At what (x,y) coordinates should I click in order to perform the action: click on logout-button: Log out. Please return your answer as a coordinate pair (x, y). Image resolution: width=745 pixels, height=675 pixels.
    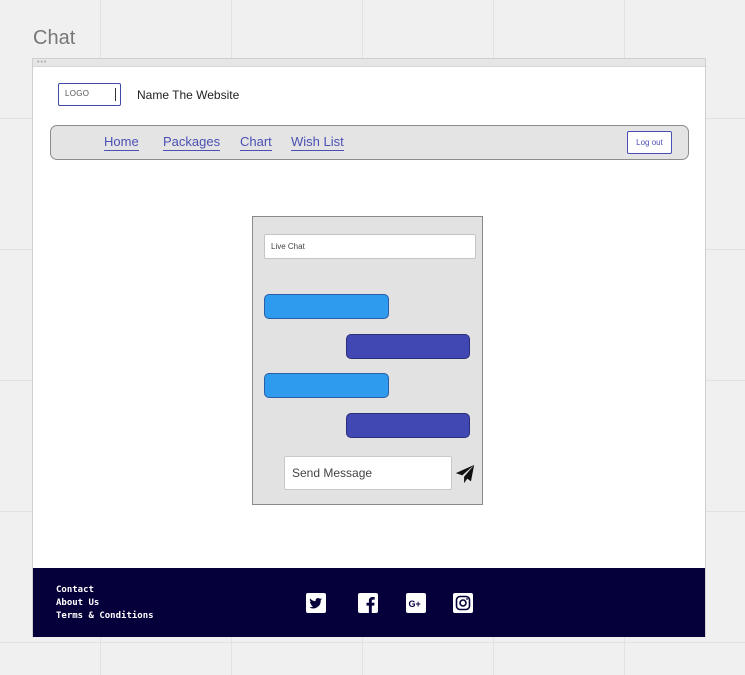
    Looking at the image, I should click on (649, 142).